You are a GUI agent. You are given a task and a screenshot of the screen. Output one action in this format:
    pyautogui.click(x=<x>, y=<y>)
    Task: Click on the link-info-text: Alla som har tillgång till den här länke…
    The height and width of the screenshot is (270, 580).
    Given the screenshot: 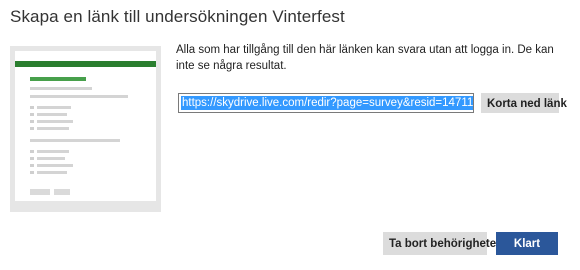 What is the action you would take?
    pyautogui.click(x=365, y=58)
    